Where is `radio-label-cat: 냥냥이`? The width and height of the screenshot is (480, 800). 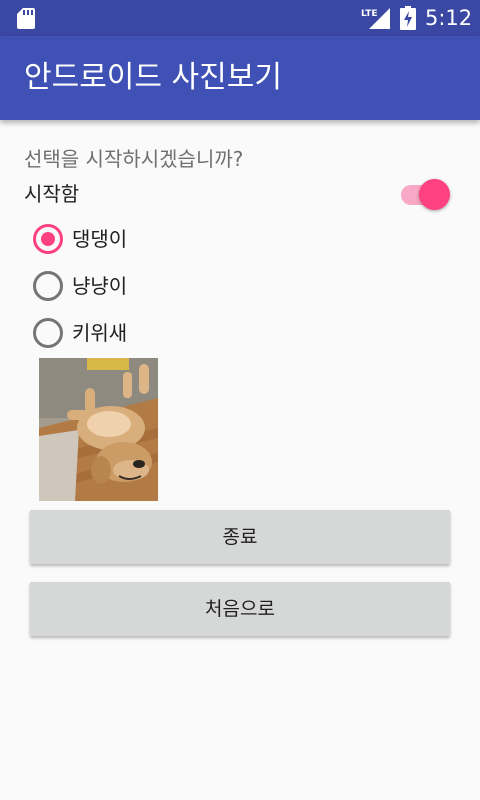 radio-label-cat: 냥냥이 is located at coordinates (100, 286).